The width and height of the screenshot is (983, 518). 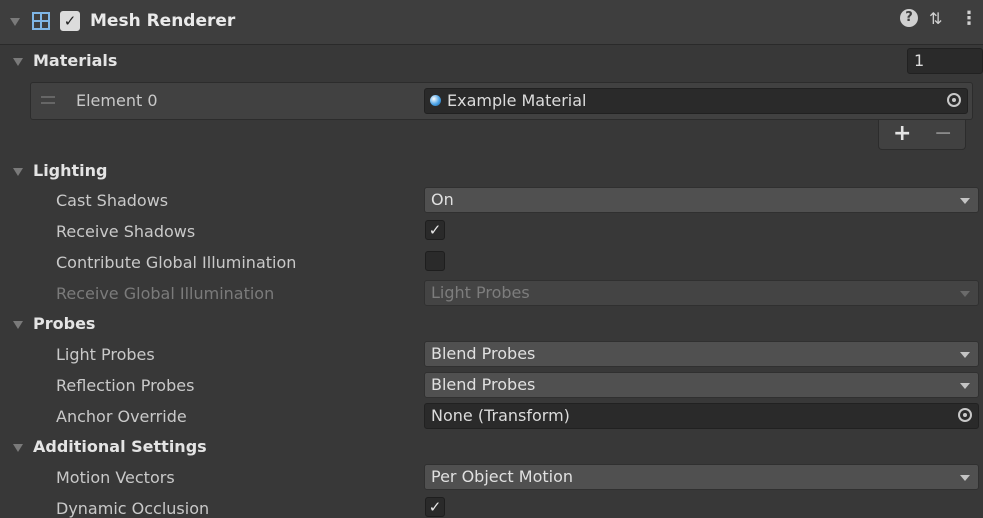 What do you see at coordinates (15, 22) in the screenshot?
I see `foldout-arrow-icon` at bounding box center [15, 22].